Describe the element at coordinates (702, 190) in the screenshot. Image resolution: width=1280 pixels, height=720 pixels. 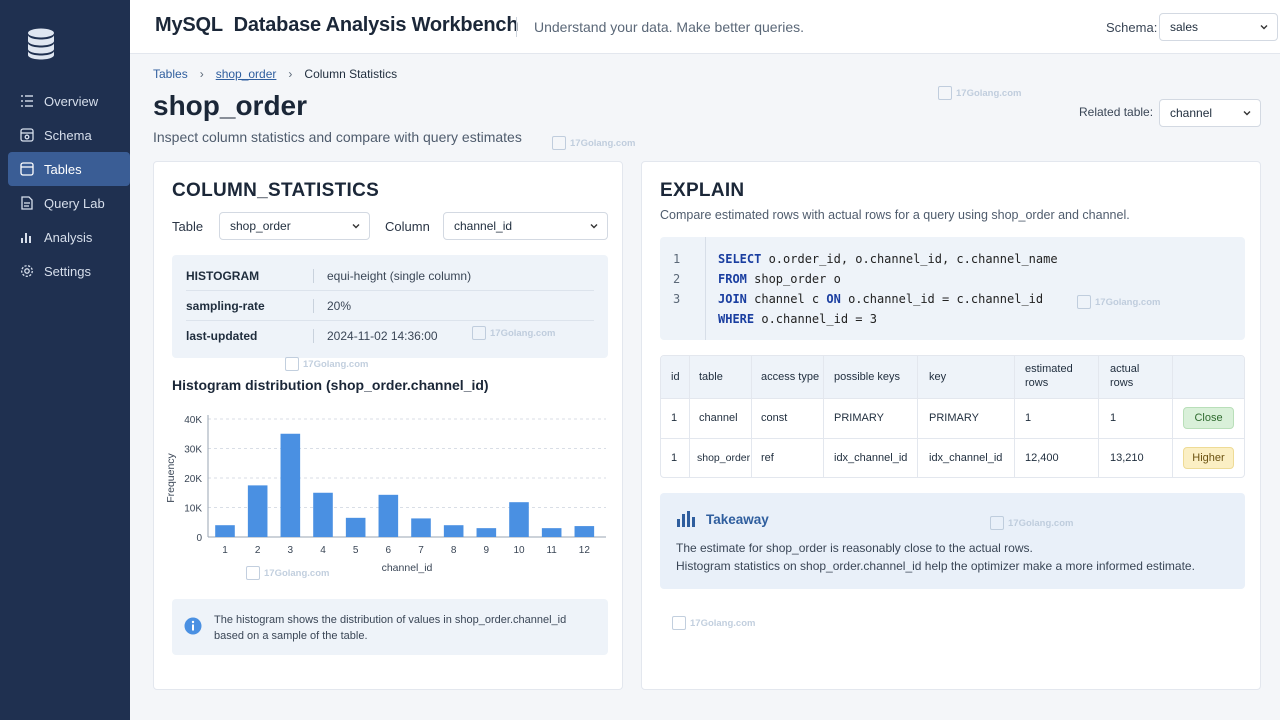
I see `explain-title: EXPLAIN` at that location.